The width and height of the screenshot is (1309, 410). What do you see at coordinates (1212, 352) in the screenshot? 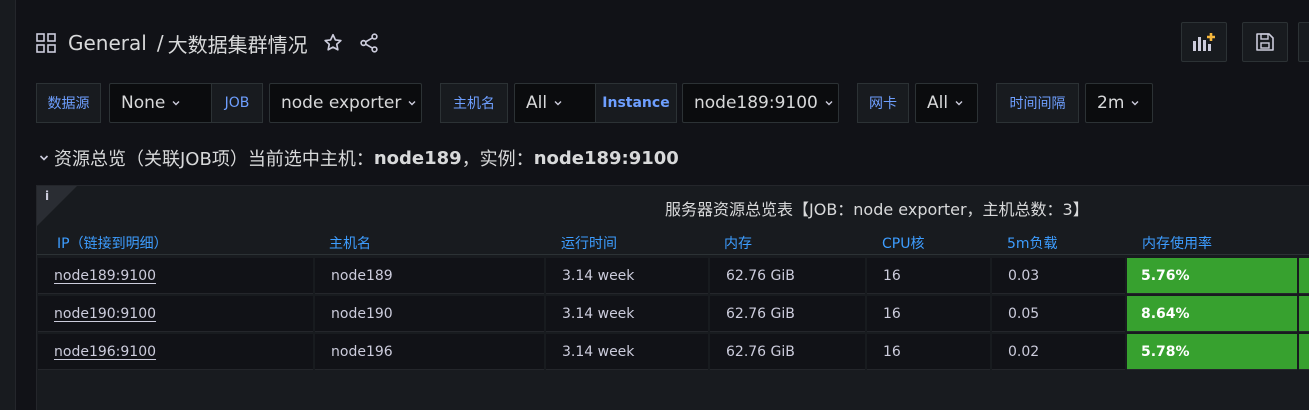
I see `cell-mem-usage: 5.78%` at bounding box center [1212, 352].